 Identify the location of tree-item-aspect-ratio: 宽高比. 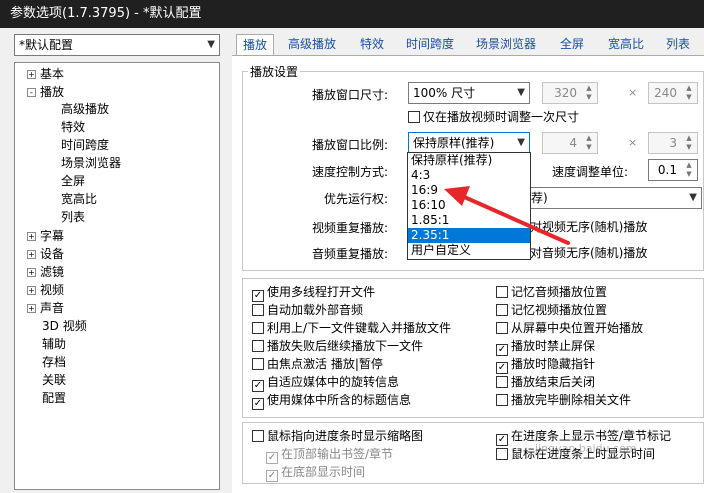
(79, 199).